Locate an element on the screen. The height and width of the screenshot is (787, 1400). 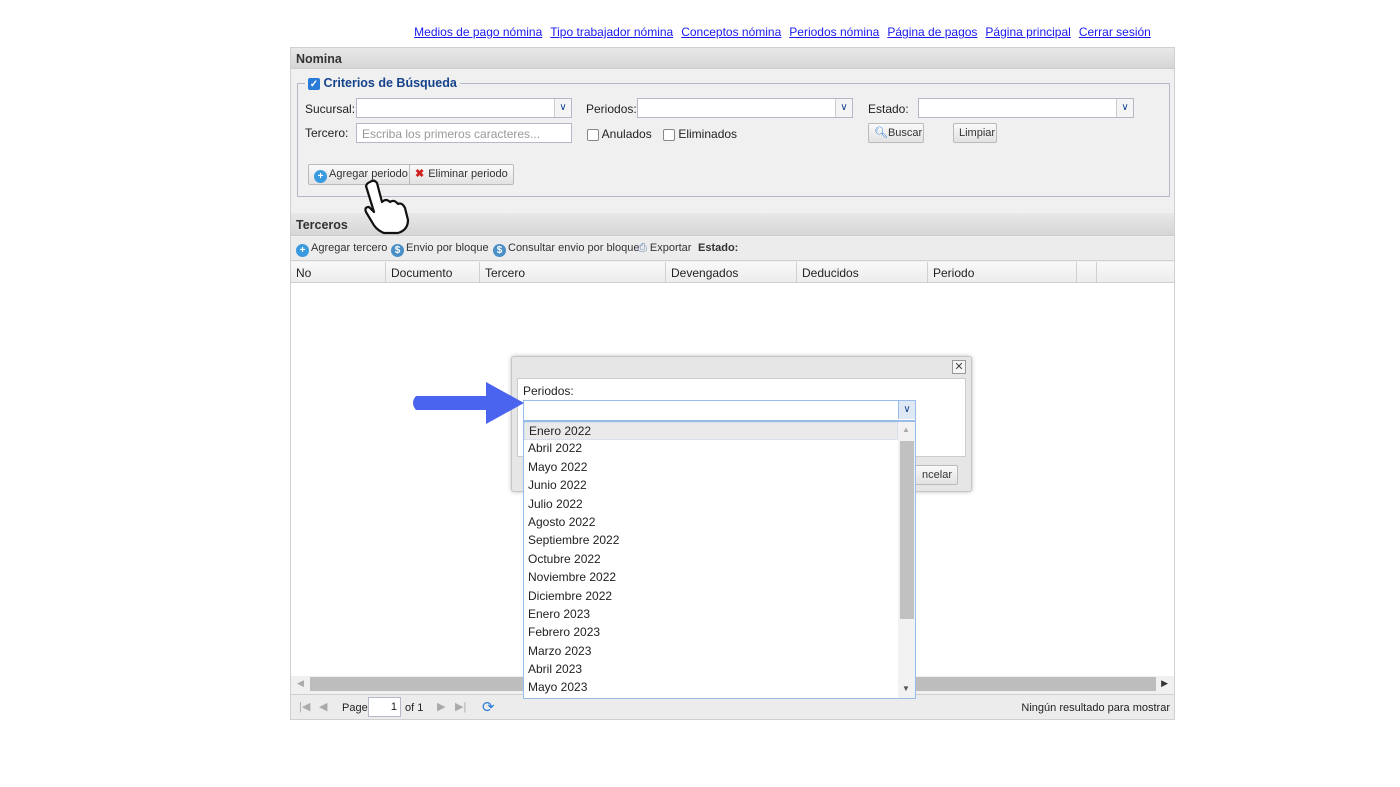
tercero-label: Tercero: is located at coordinates (327, 133).